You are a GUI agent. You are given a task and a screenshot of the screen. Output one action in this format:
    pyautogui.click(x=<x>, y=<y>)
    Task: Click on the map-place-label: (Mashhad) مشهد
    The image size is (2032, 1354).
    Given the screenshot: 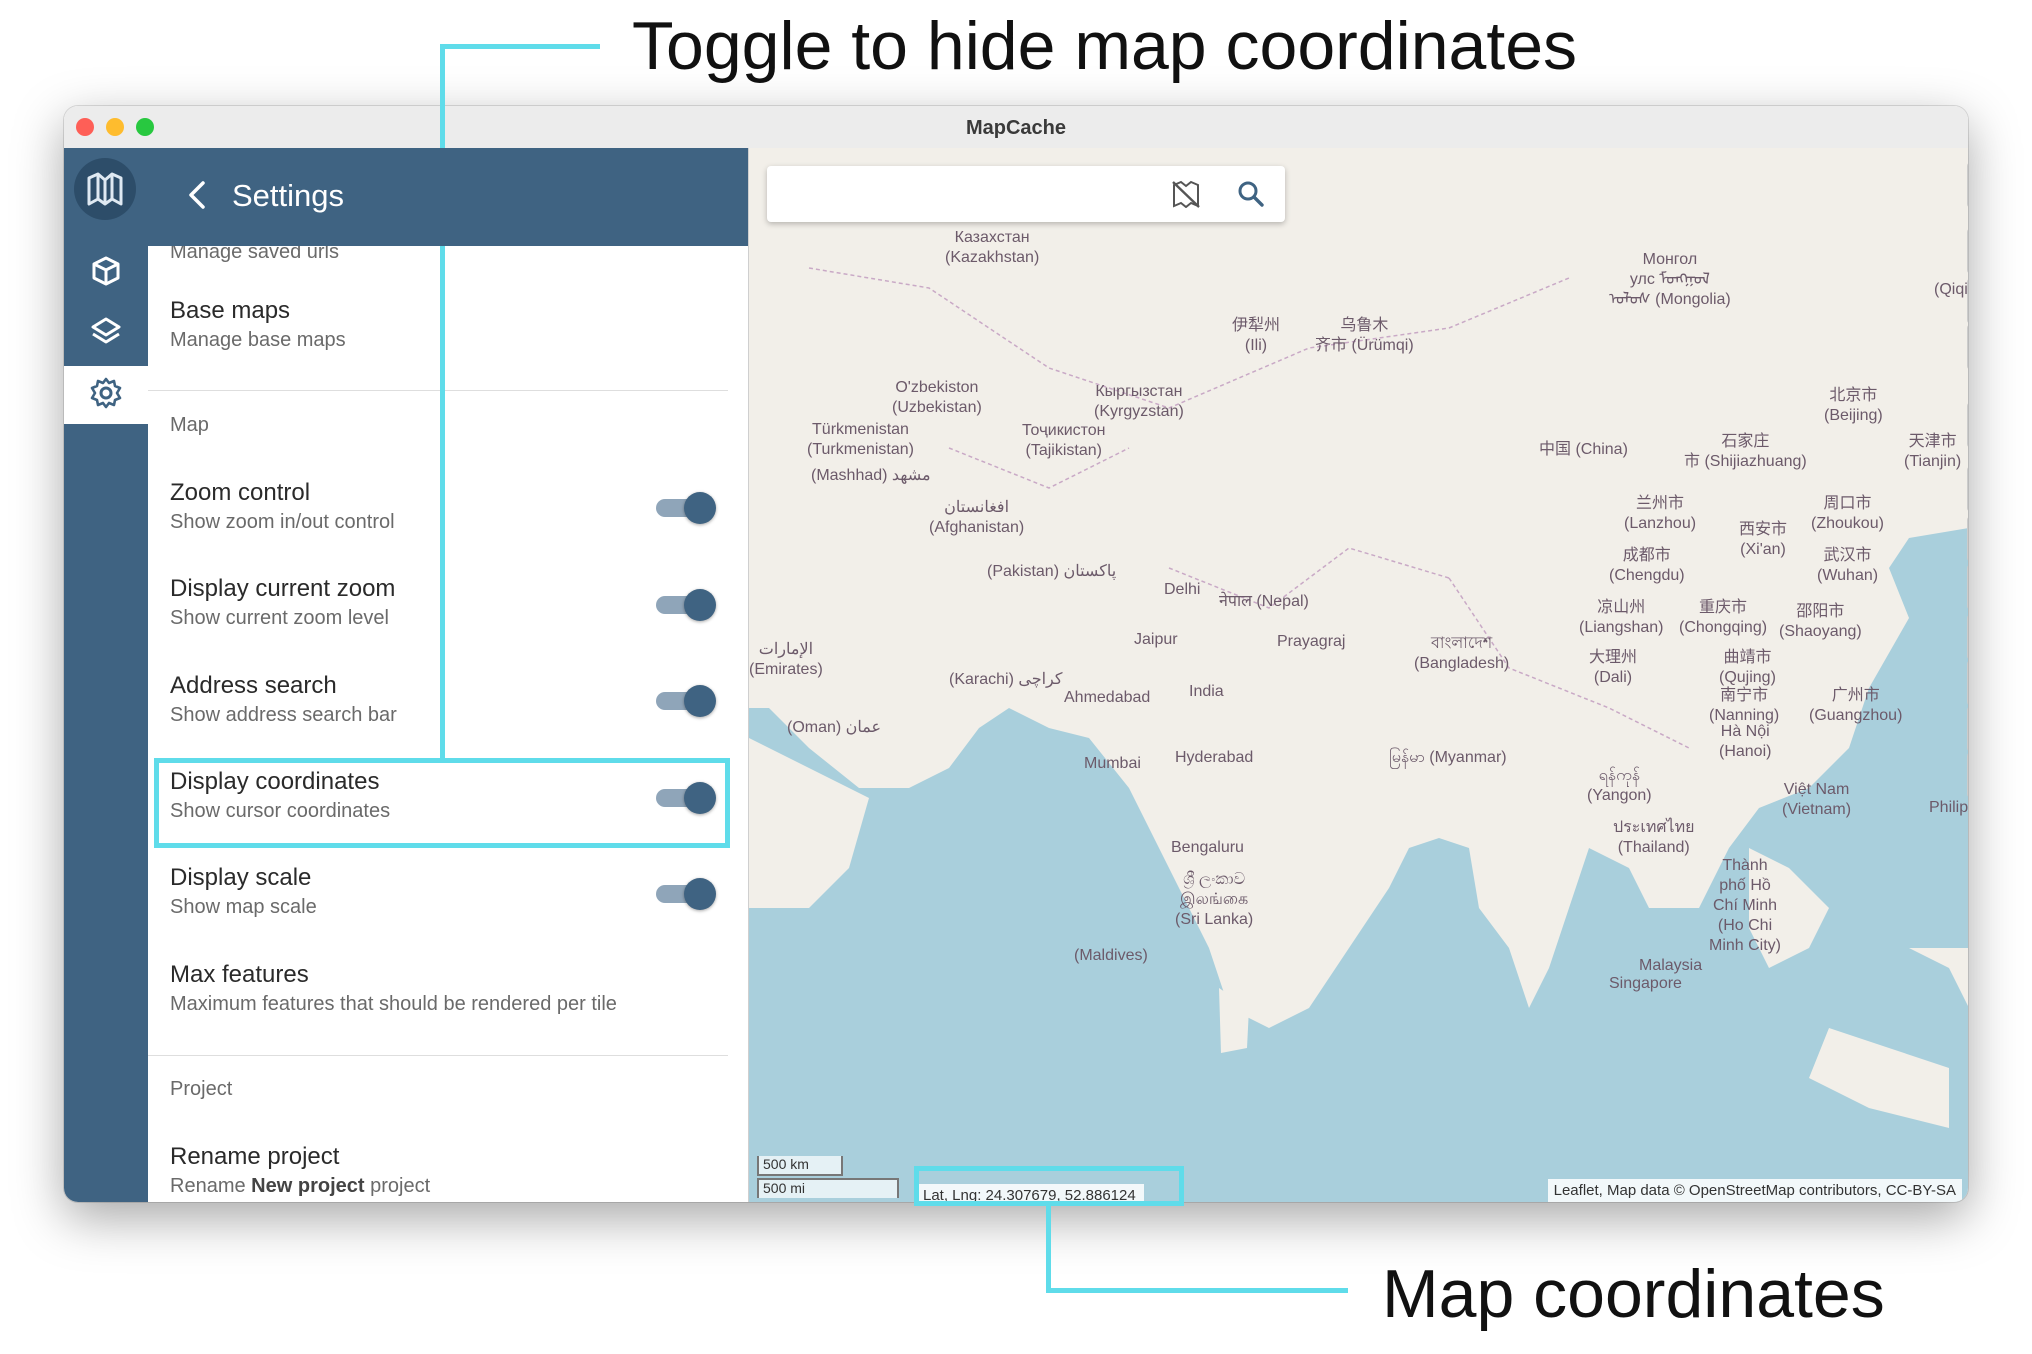 What is the action you would take?
    pyautogui.click(x=871, y=475)
    